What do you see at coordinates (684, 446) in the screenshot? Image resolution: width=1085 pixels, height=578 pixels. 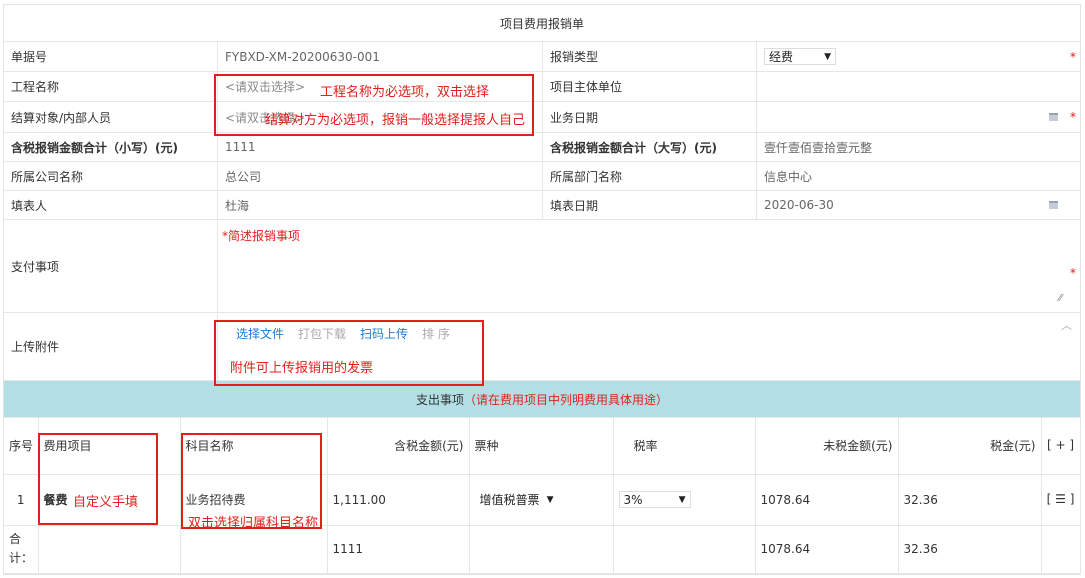 I see `col-rate: 税率` at bounding box center [684, 446].